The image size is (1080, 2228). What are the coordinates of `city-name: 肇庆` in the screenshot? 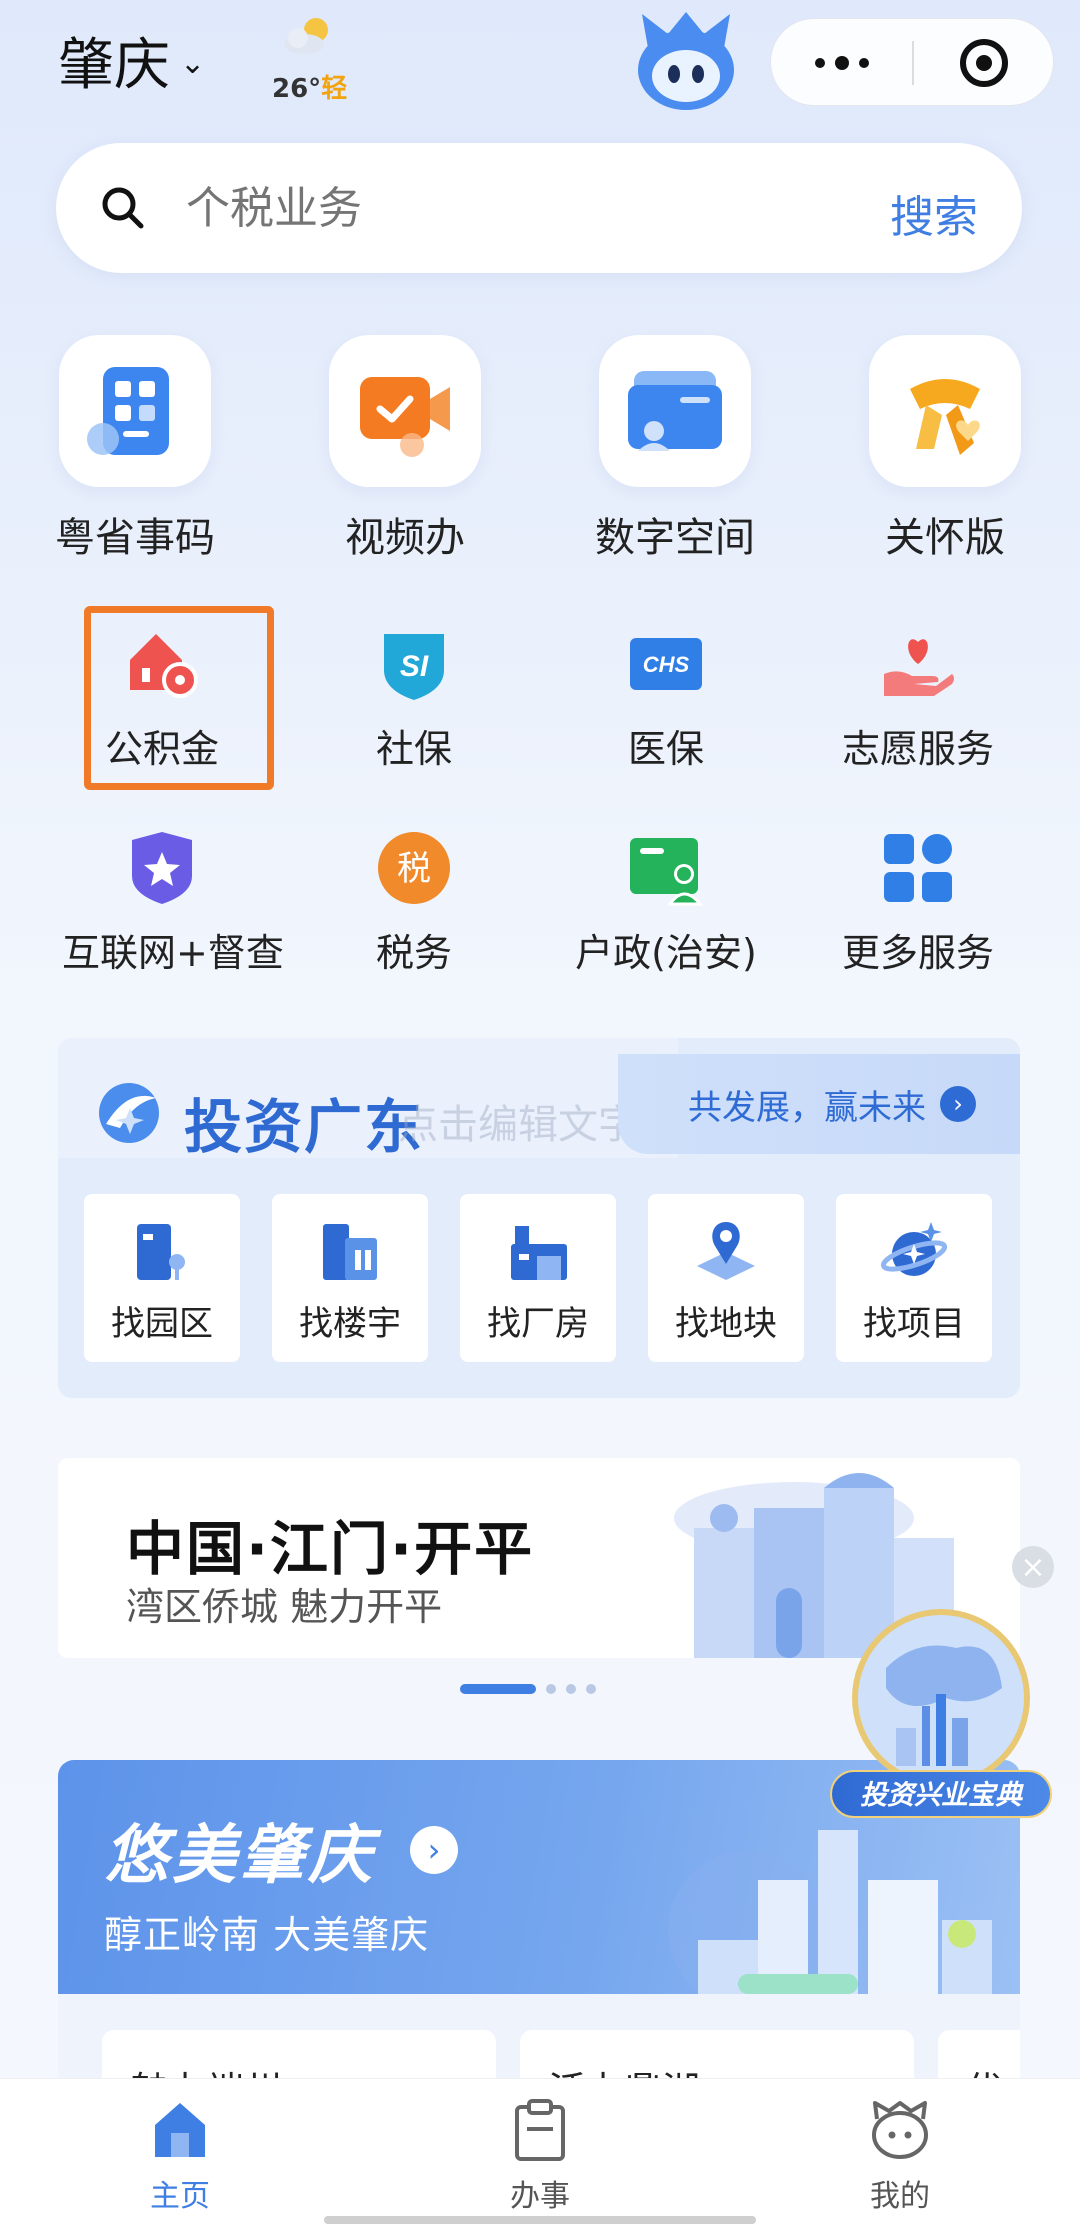 It's located at (114, 65).